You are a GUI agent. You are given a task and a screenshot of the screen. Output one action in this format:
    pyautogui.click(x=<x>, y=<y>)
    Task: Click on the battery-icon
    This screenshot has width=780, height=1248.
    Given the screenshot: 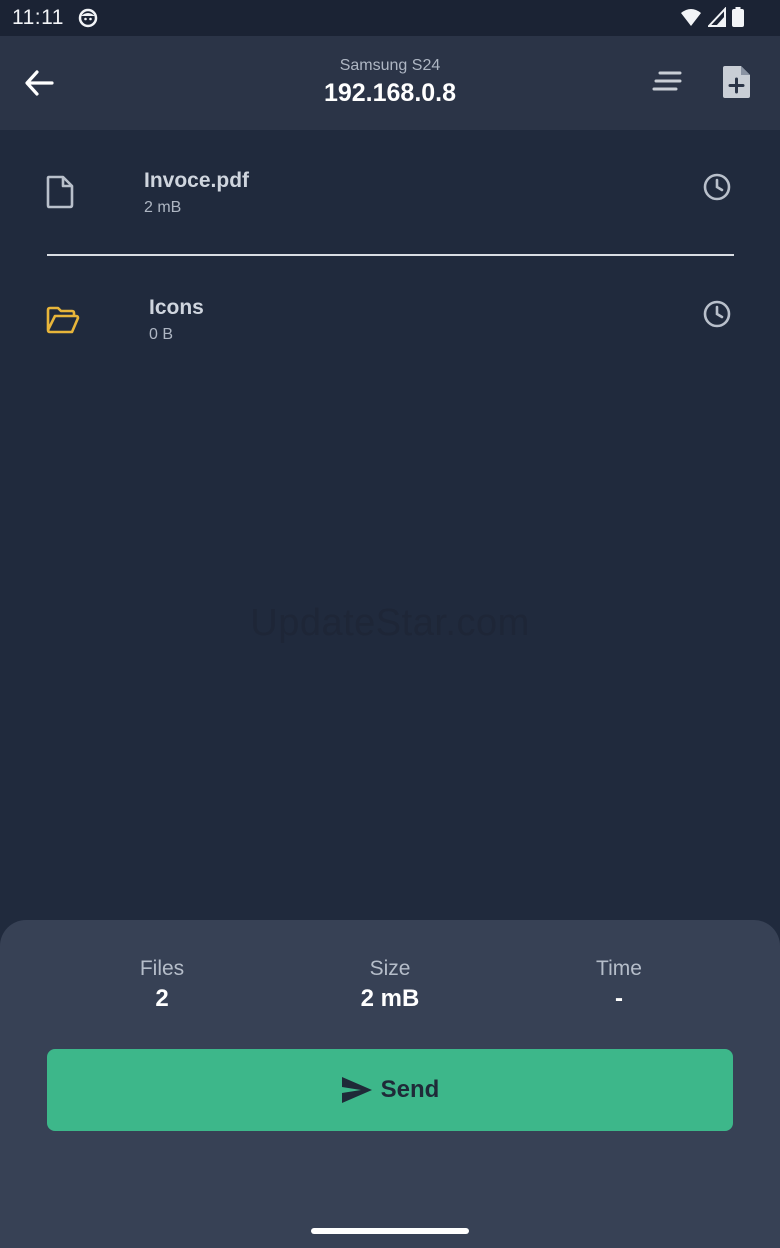 What is the action you would take?
    pyautogui.click(x=738, y=19)
    